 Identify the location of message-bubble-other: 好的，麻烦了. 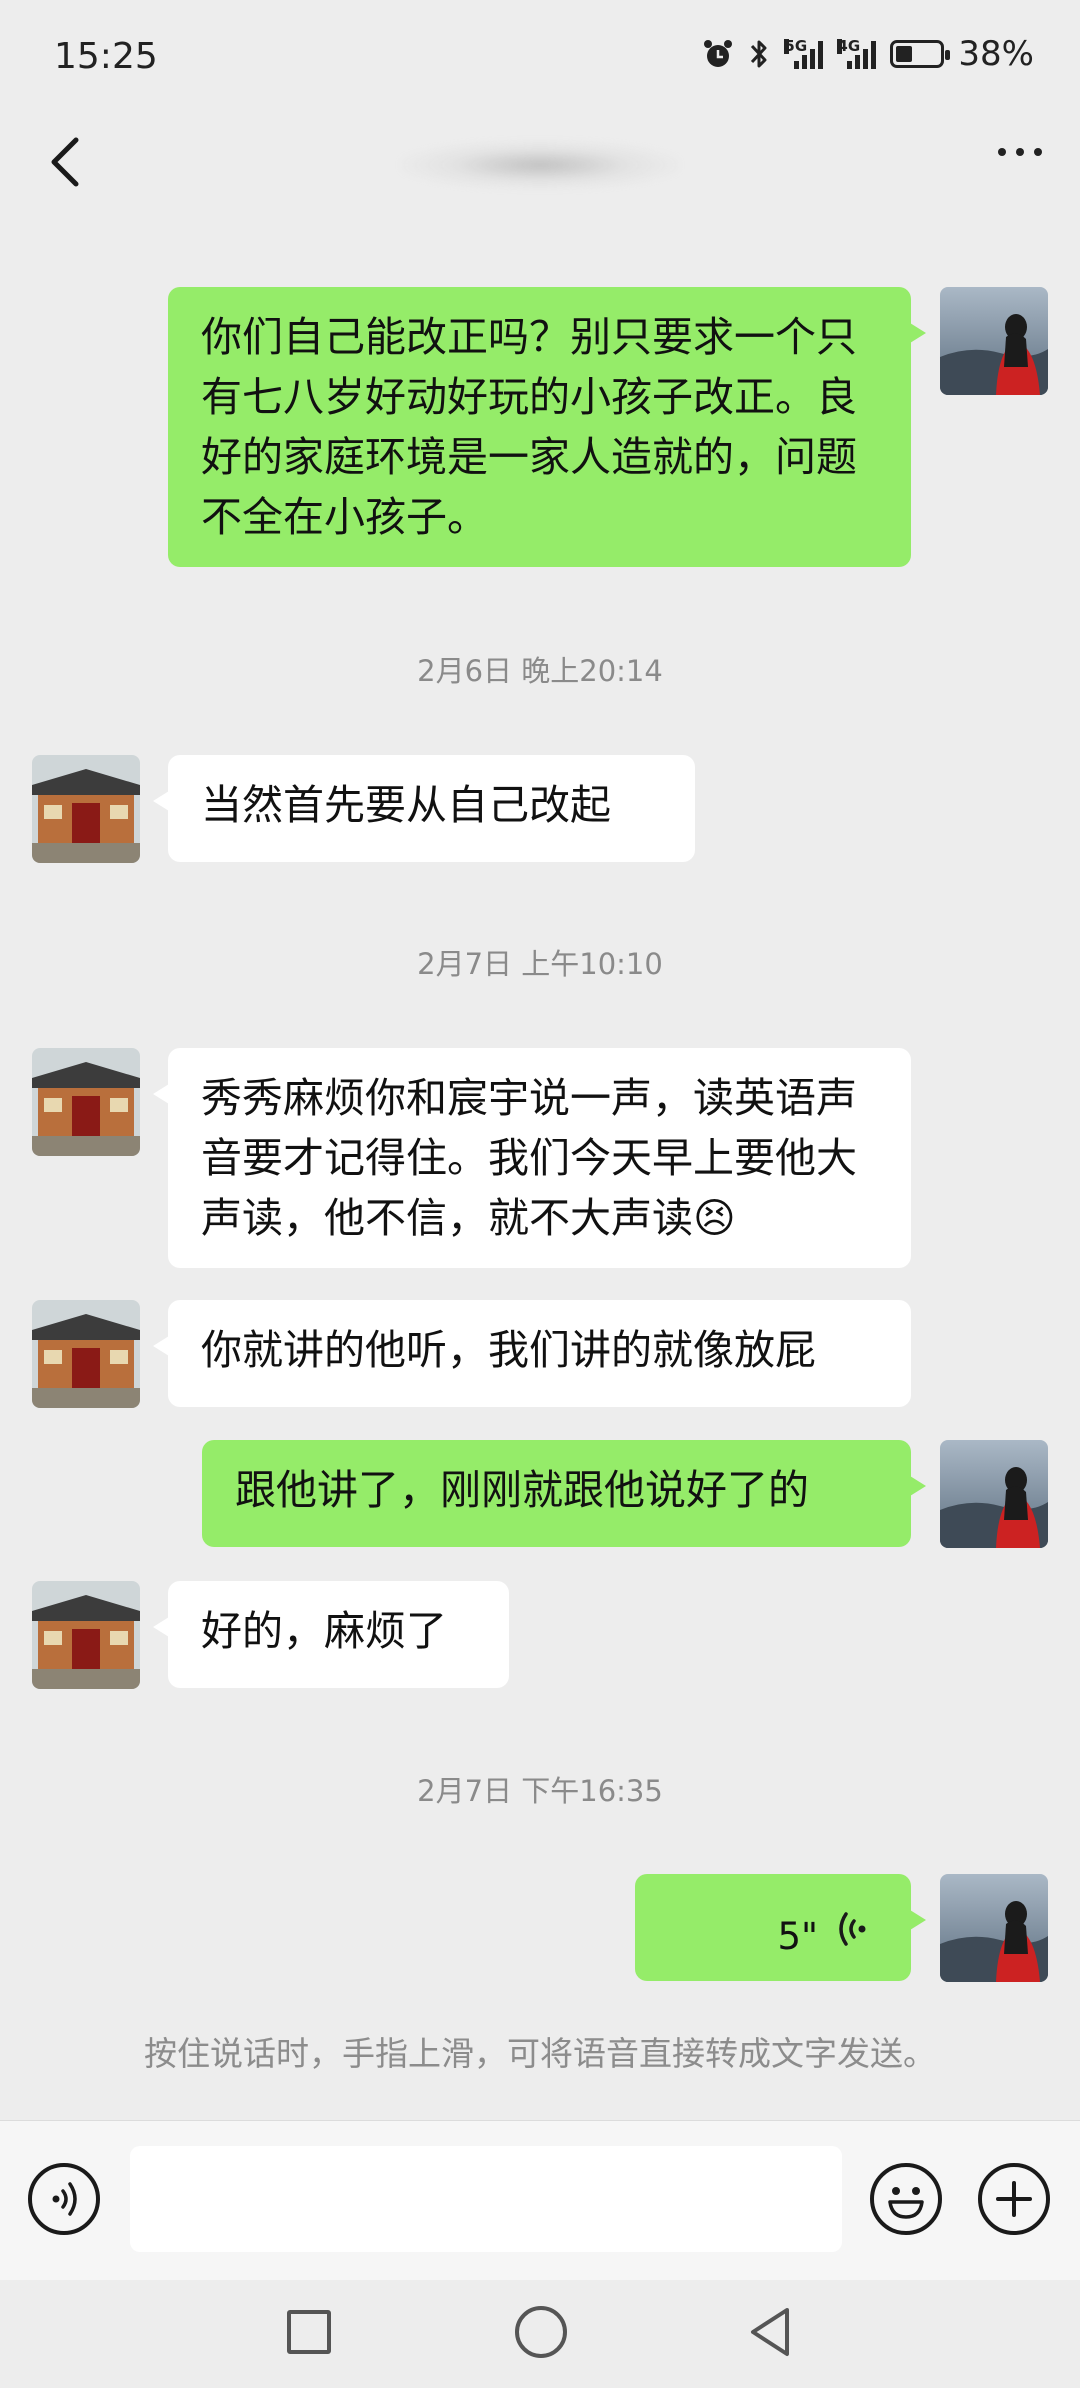
(331, 1634).